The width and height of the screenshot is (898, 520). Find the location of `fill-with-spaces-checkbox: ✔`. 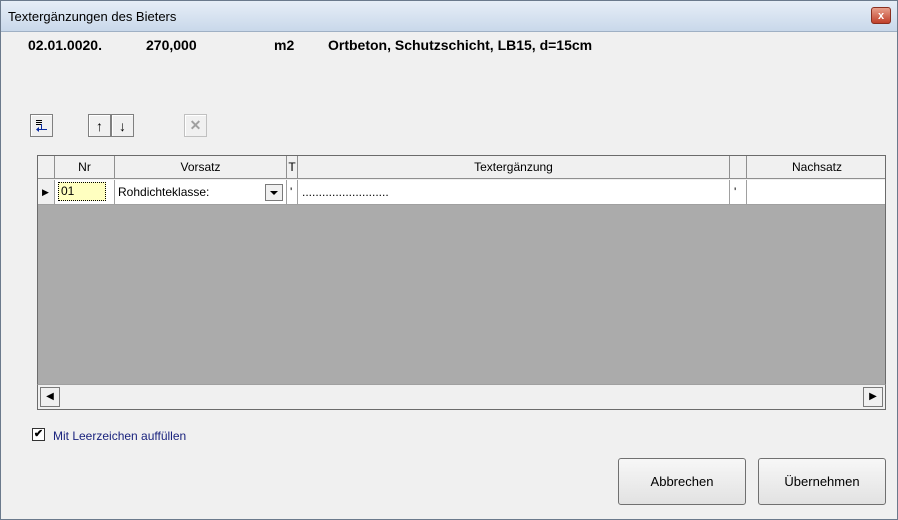

fill-with-spaces-checkbox: ✔ is located at coordinates (38, 434).